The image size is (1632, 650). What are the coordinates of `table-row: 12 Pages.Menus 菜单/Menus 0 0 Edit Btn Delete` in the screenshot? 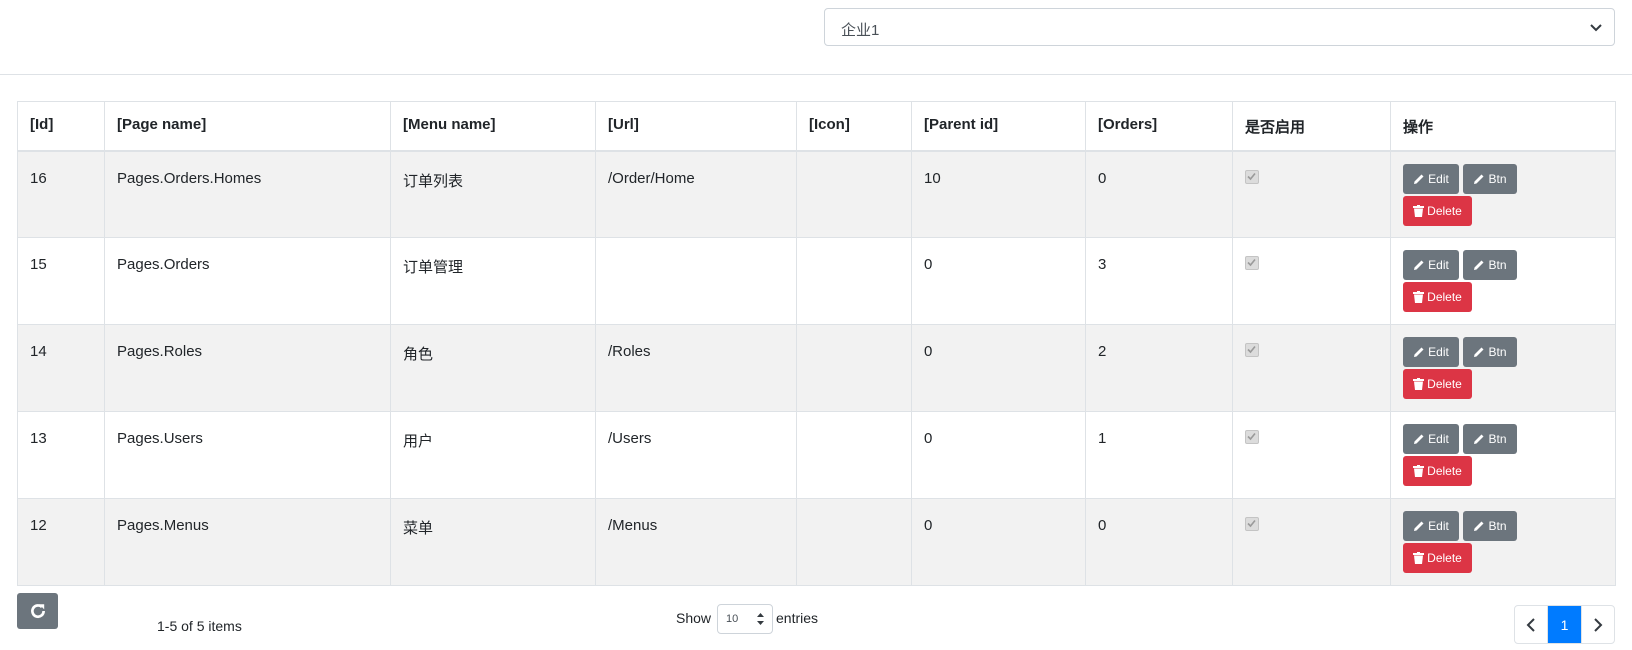 It's located at (816, 542).